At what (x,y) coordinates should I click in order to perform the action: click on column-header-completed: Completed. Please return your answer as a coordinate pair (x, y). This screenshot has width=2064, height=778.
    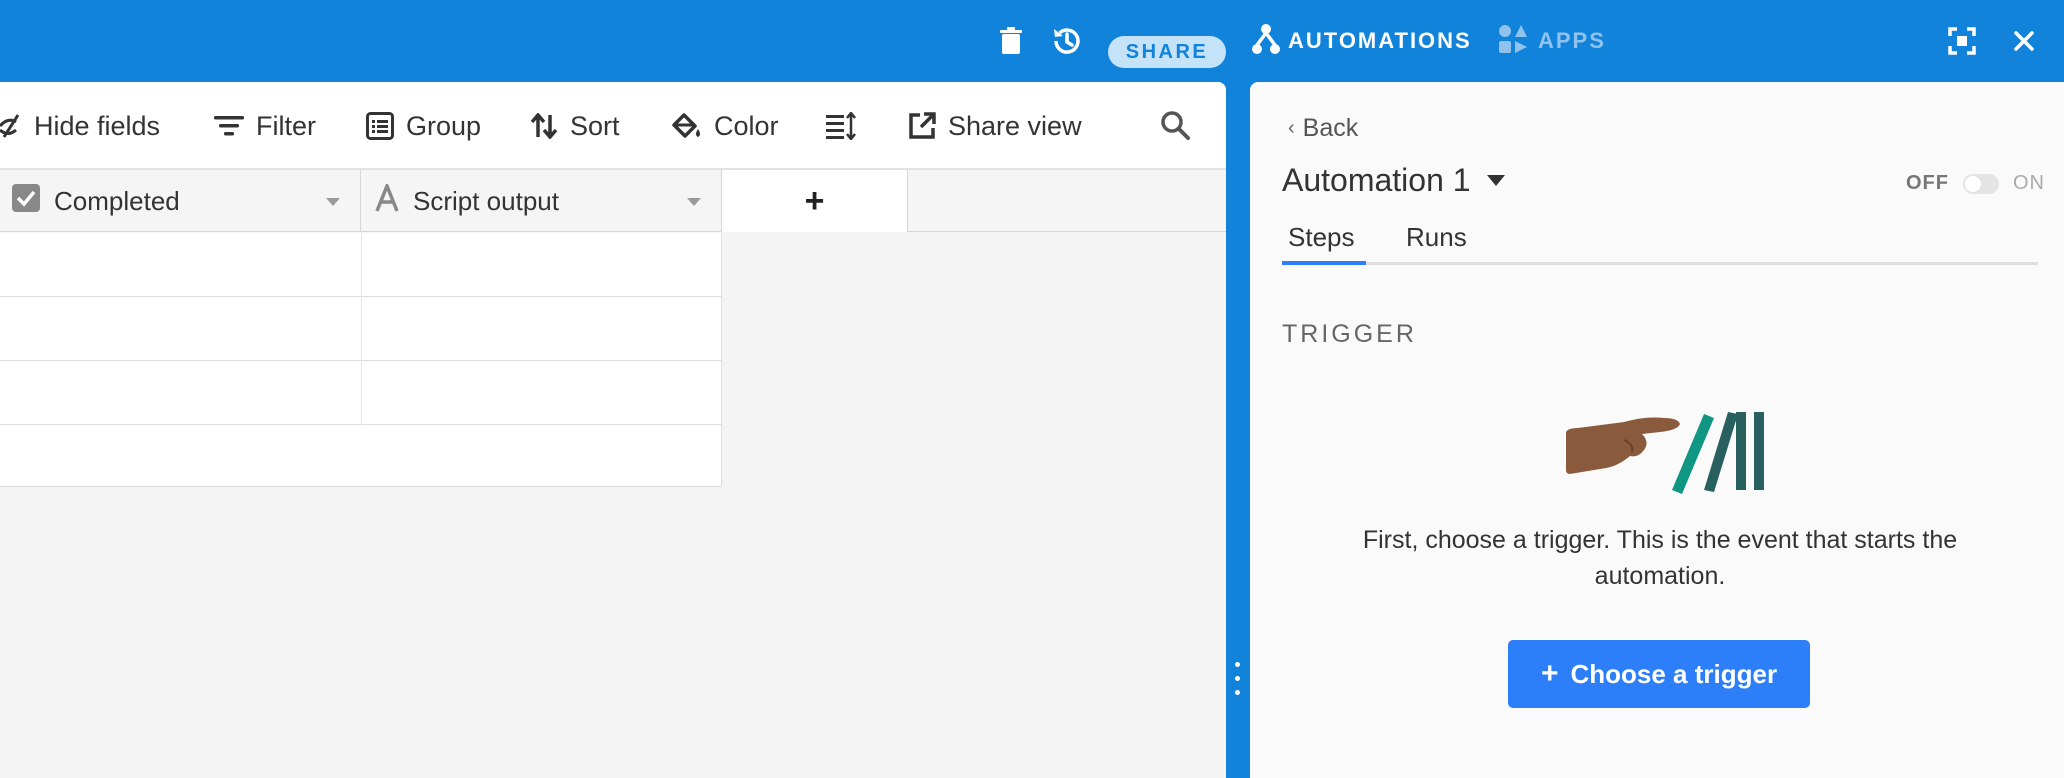
    Looking at the image, I should click on (180, 201).